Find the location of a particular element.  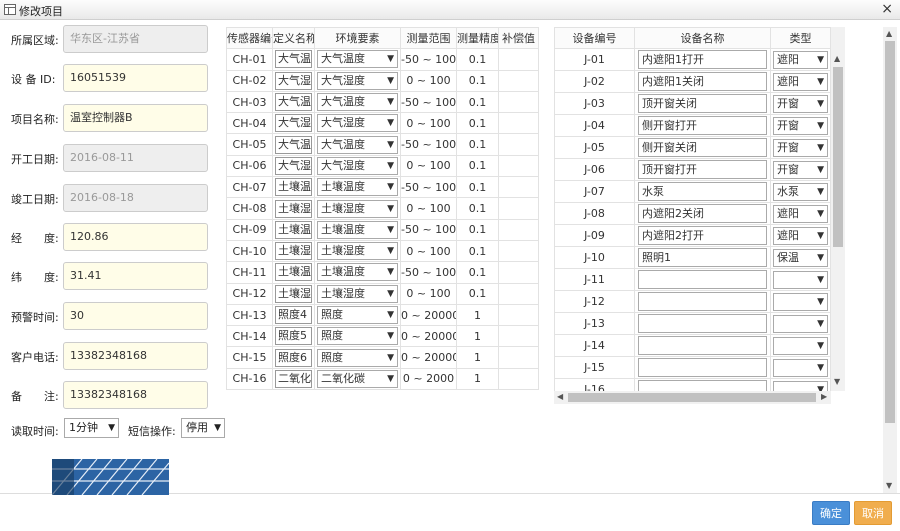

device-type-select: 保温 ▼ is located at coordinates (800, 257).